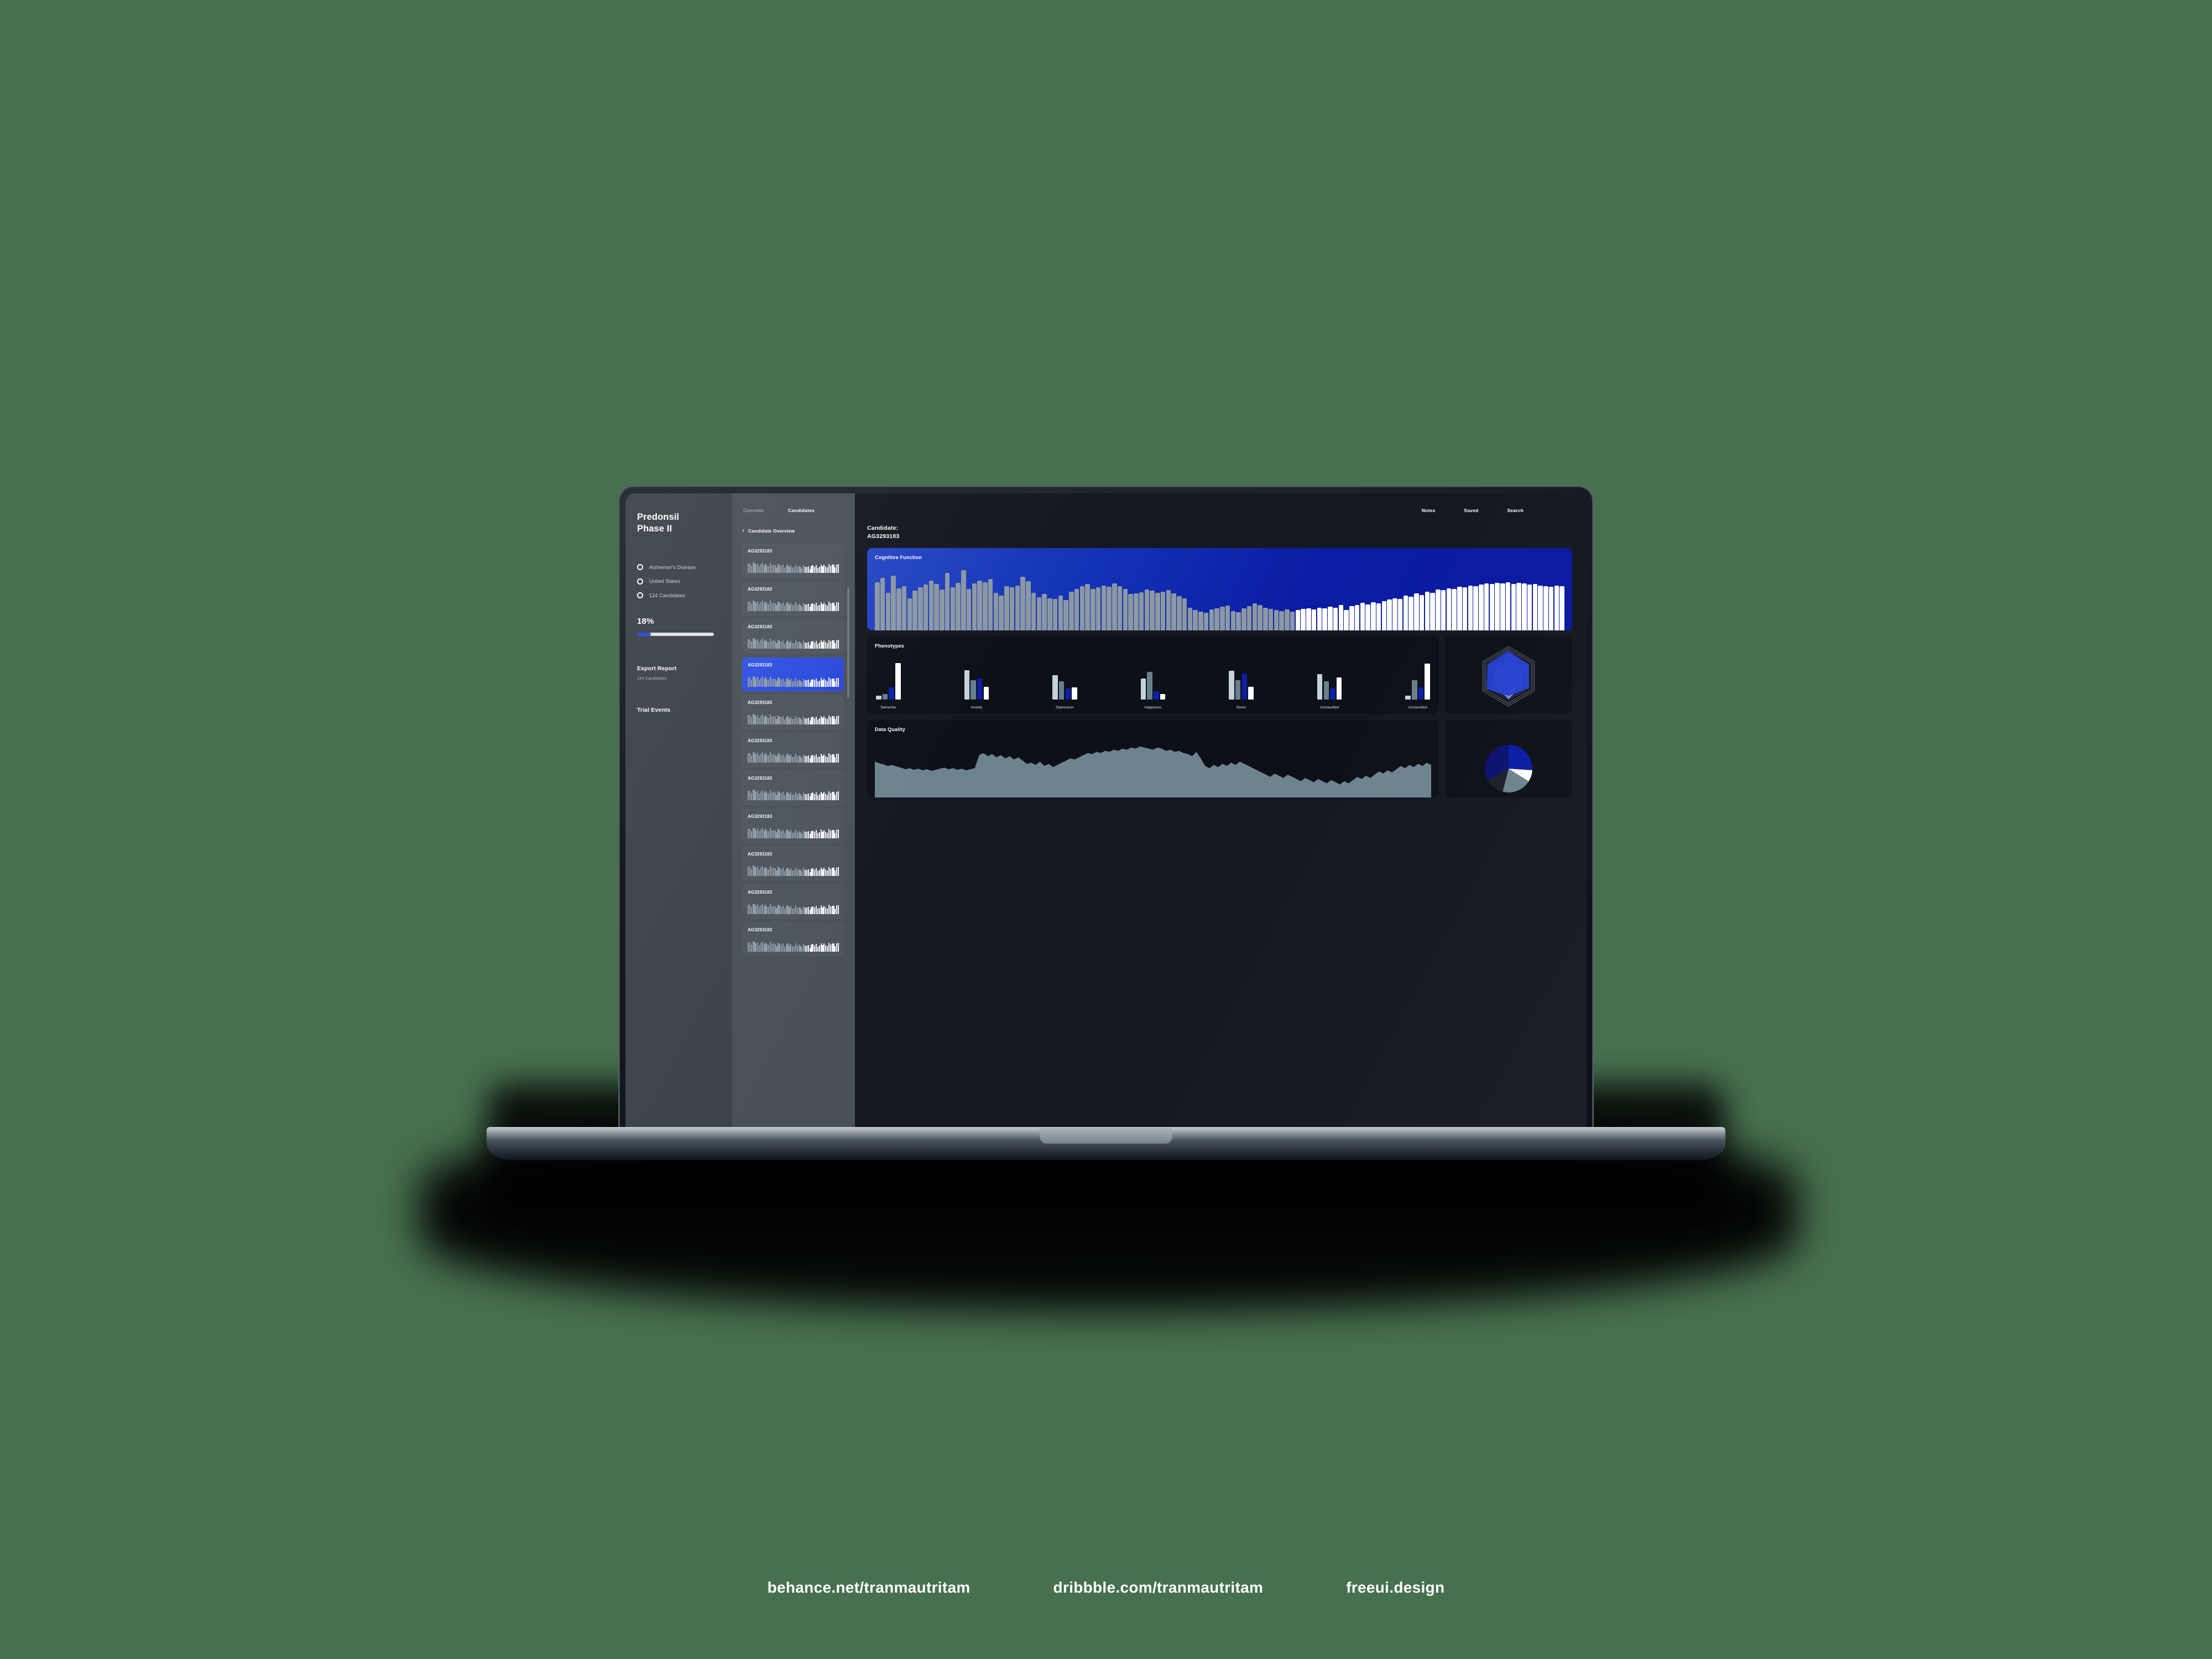  I want to click on credit-link: freeui.design, so click(1395, 1588).